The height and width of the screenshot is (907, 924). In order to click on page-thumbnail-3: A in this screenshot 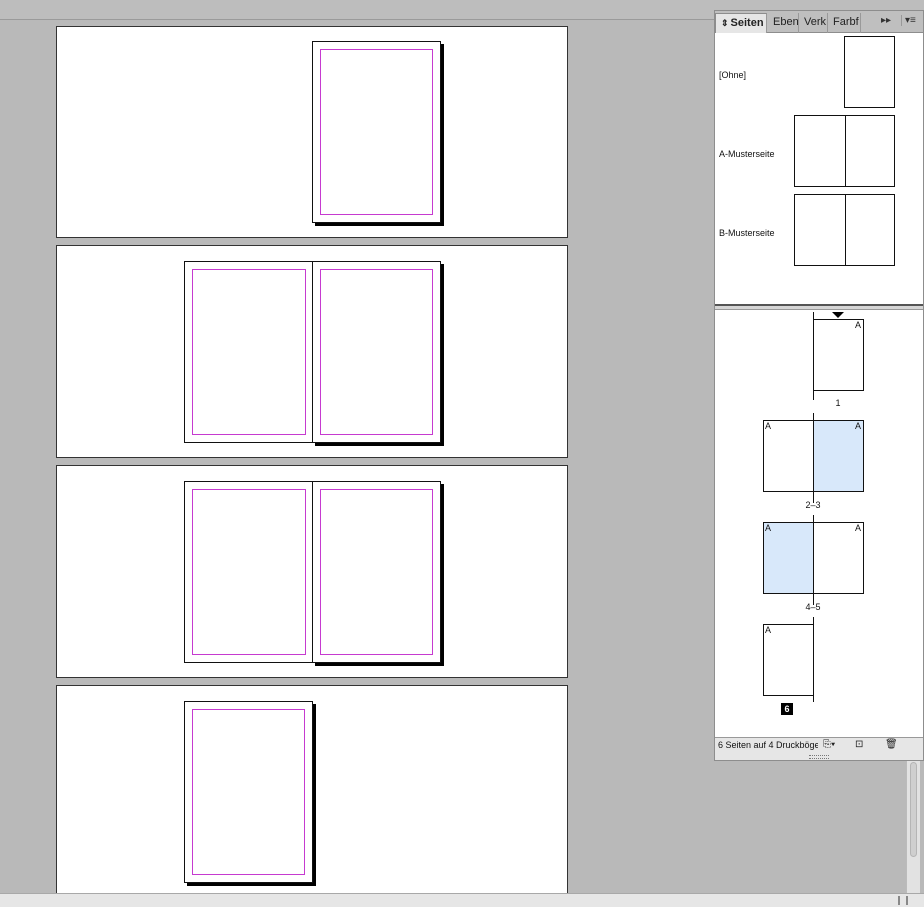, I will do `click(838, 456)`.